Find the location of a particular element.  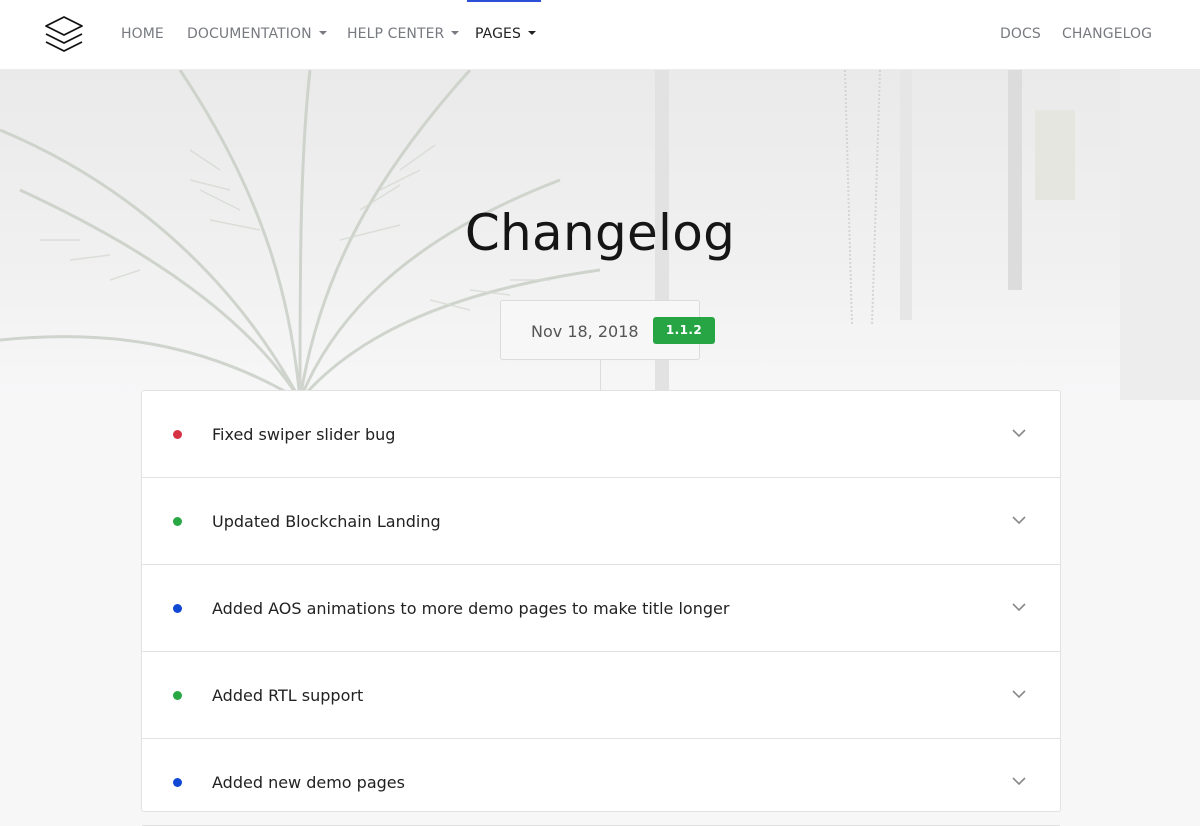

version-badge: 1.1.2 is located at coordinates (684, 330).